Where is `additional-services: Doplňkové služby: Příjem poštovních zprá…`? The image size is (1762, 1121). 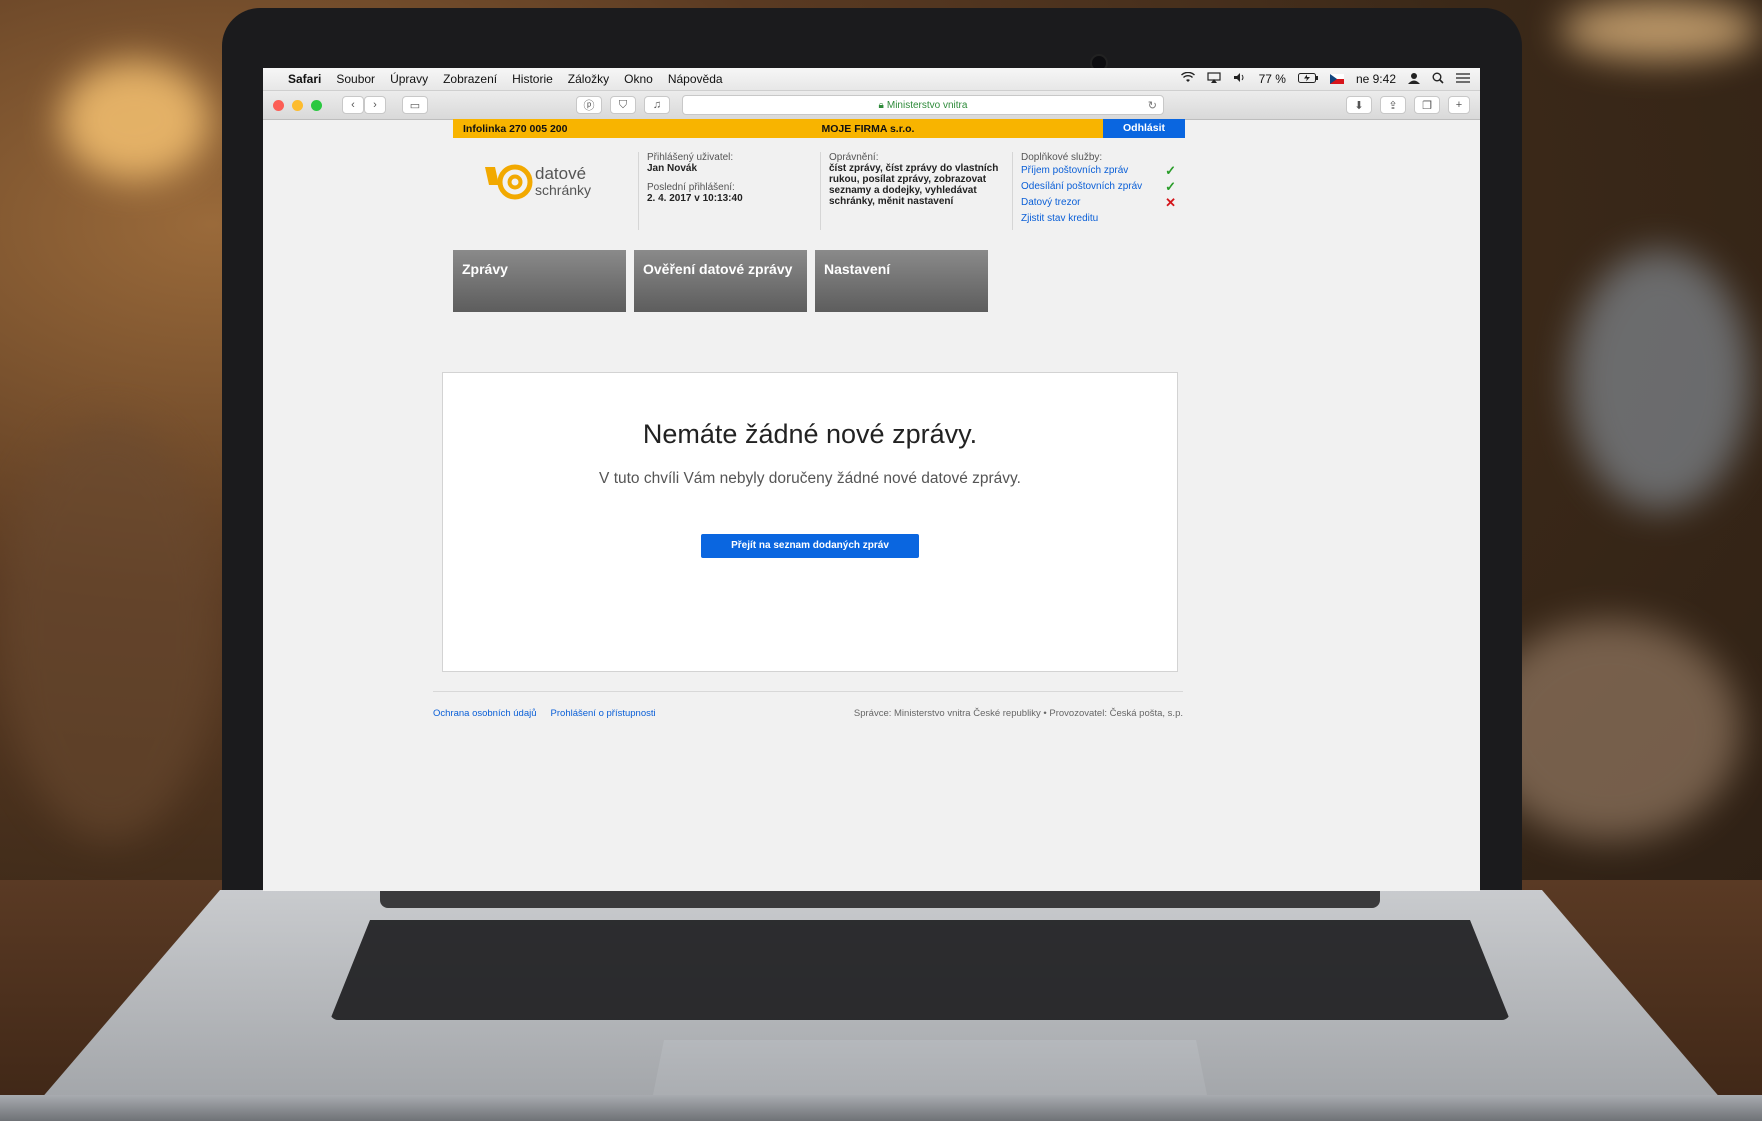
additional-services: Doplňkové služby: Příjem poštovních zprá… is located at coordinates (1098, 191).